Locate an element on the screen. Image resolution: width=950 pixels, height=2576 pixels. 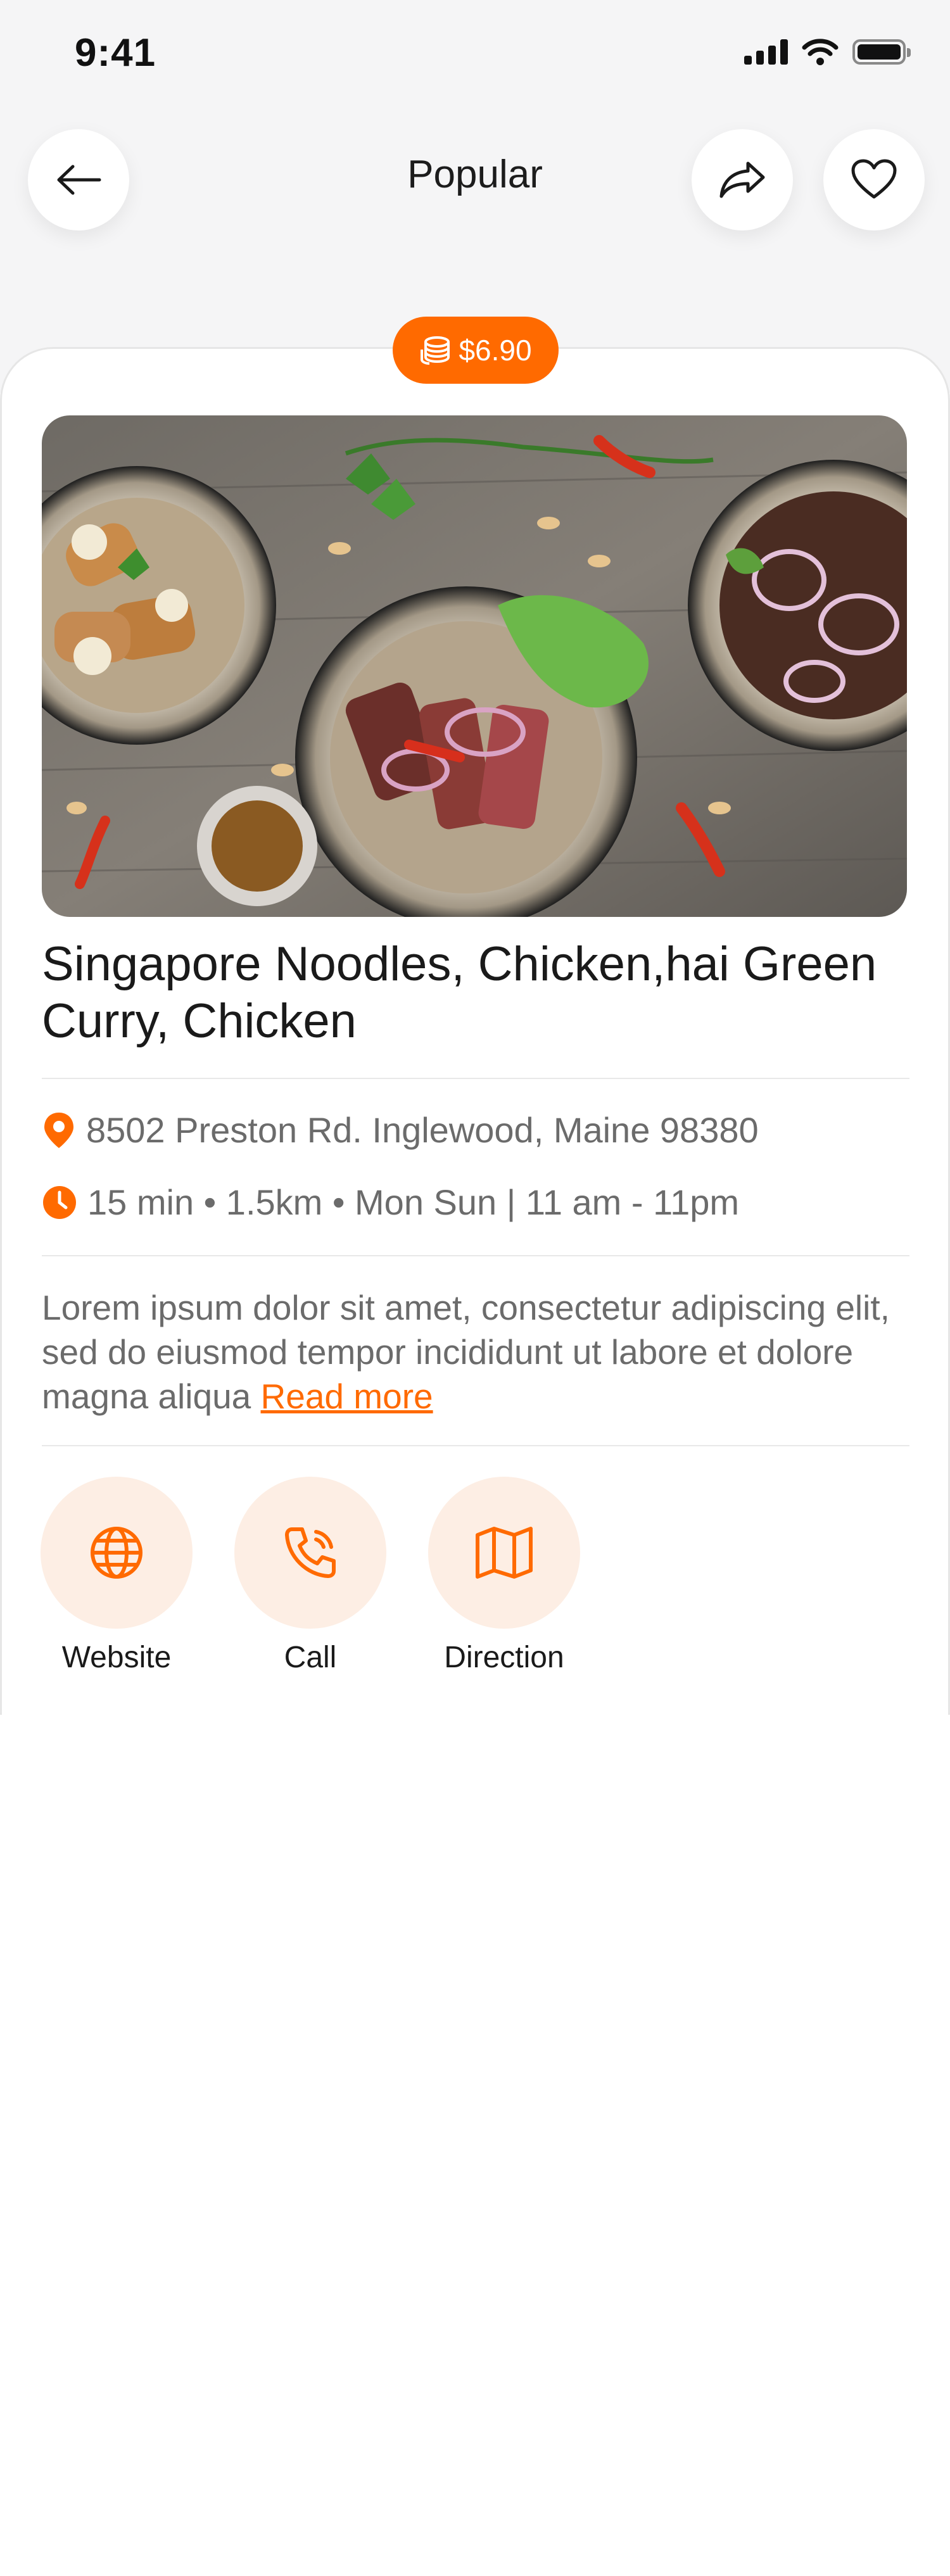
website-button is located at coordinates (117, 1553).